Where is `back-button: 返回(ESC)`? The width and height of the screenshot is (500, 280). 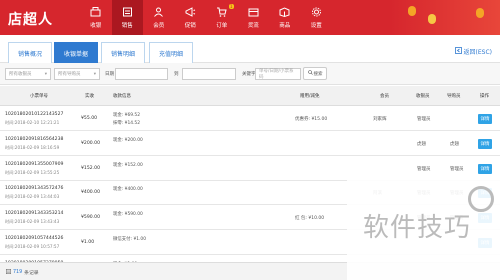 back-button: 返回(ESC) is located at coordinates (473, 51).